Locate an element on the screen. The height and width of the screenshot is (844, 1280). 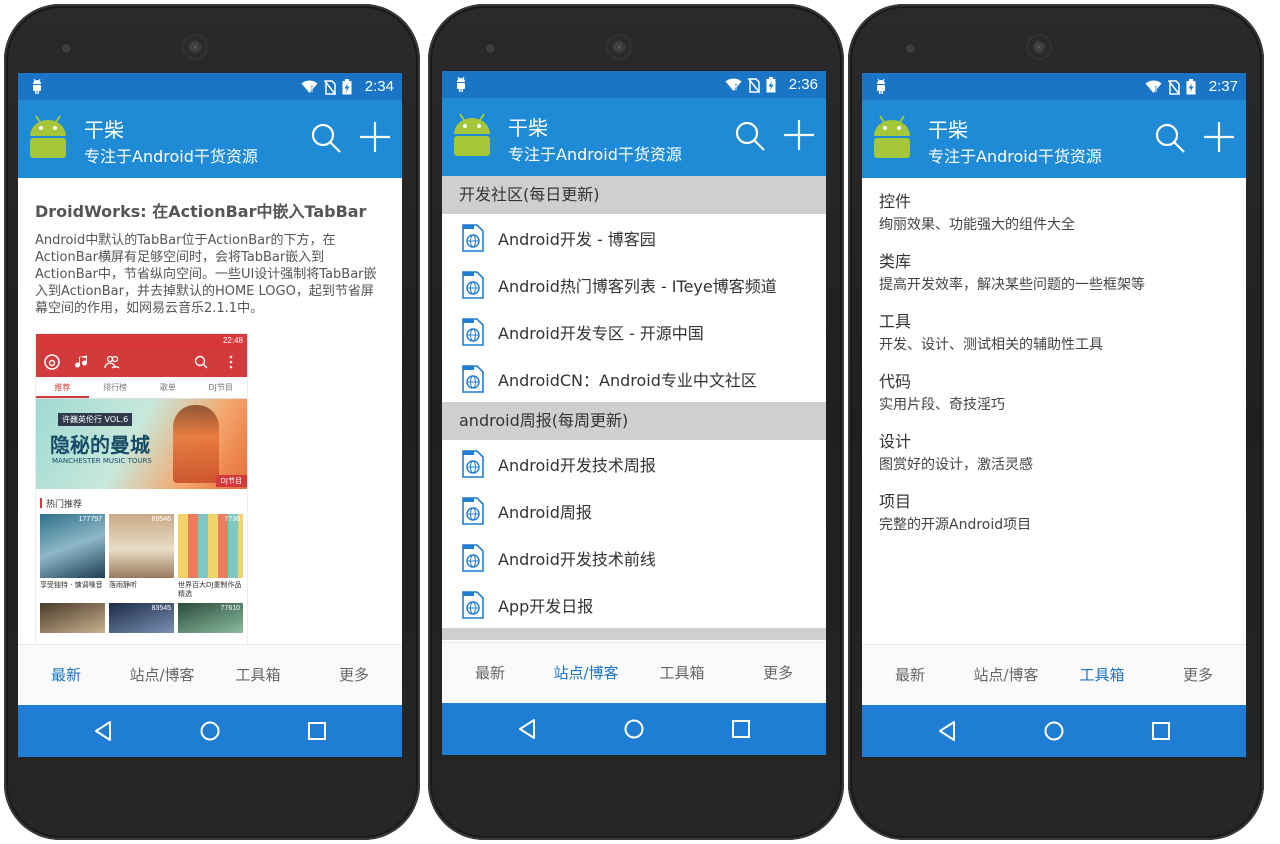
mock-card-image: 69546 is located at coordinates (141, 546).